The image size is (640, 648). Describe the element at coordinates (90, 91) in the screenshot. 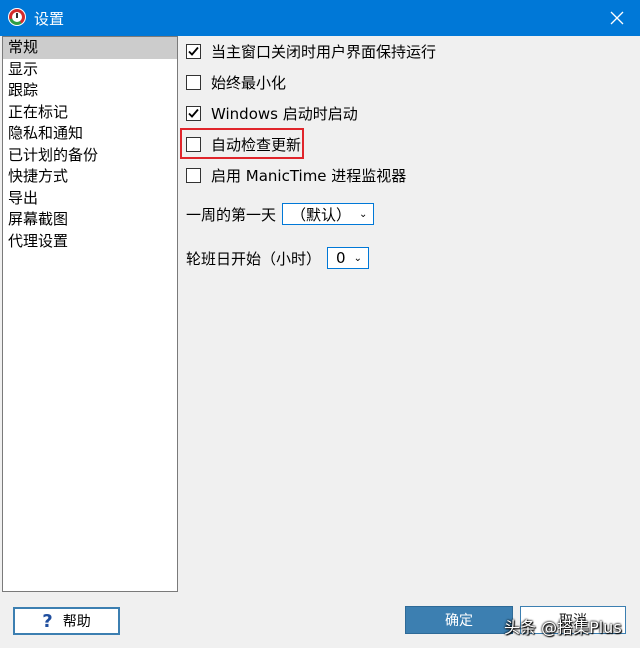

I see `sidebar-item-tracking: 跟踪` at that location.